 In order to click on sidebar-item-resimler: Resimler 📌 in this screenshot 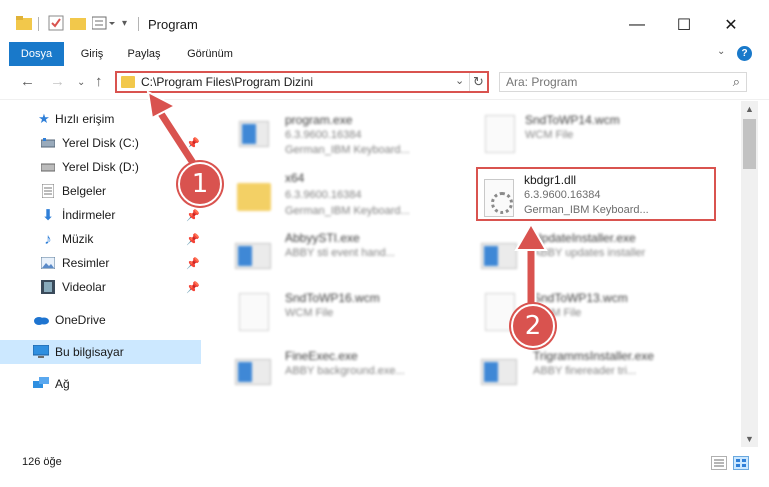, I will do `click(100, 263)`.